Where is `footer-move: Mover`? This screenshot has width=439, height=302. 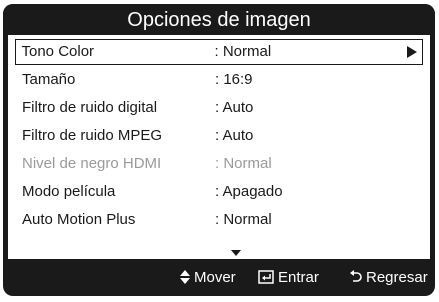 footer-move: Mover is located at coordinates (208, 277).